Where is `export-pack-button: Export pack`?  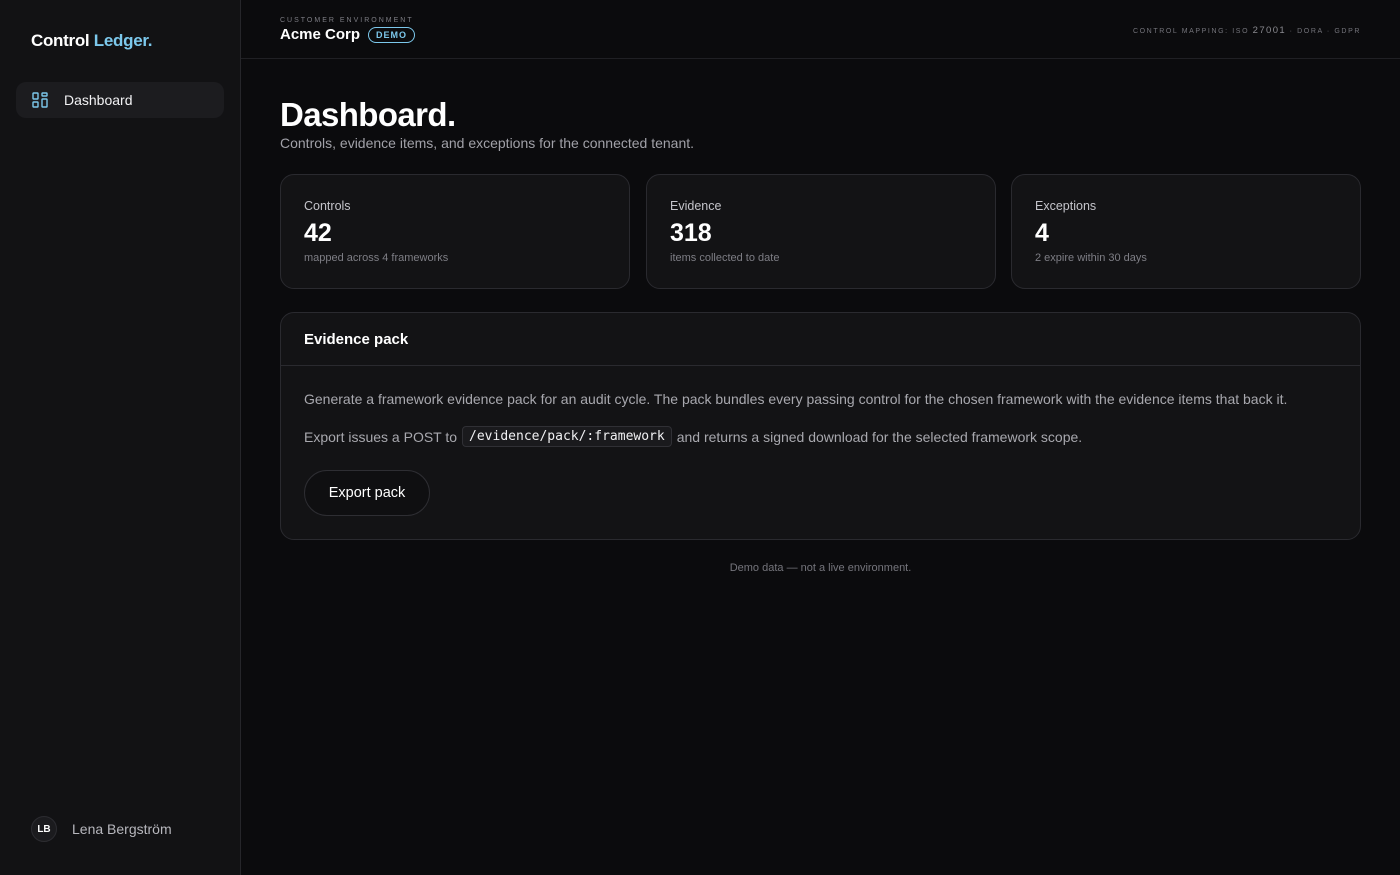 export-pack-button: Export pack is located at coordinates (367, 493).